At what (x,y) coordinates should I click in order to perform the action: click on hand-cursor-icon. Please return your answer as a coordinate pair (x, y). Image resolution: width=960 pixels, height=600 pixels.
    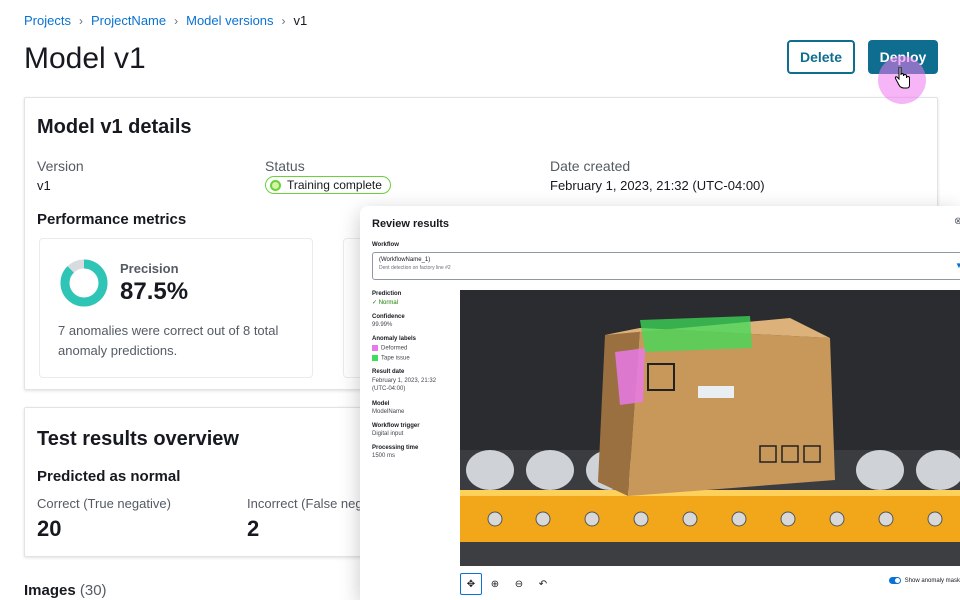
    Looking at the image, I should click on (902, 78).